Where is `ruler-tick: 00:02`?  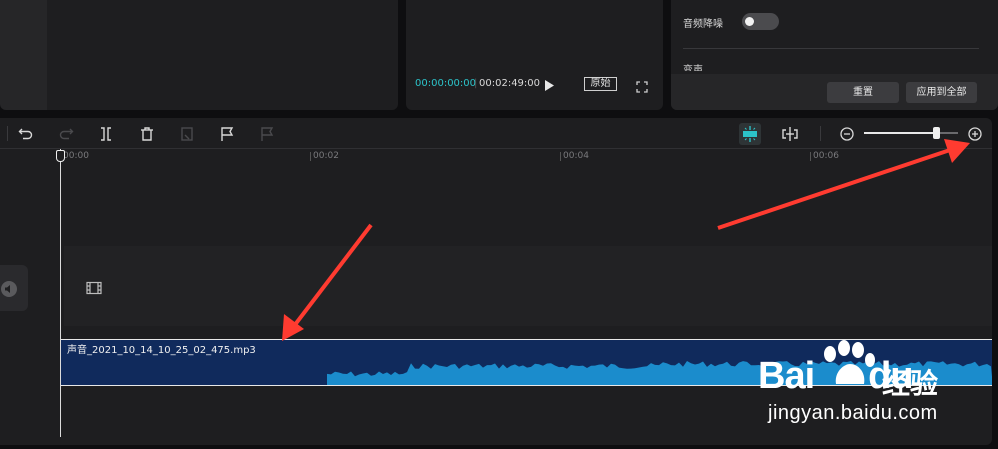 ruler-tick: 00:02 is located at coordinates (324, 156).